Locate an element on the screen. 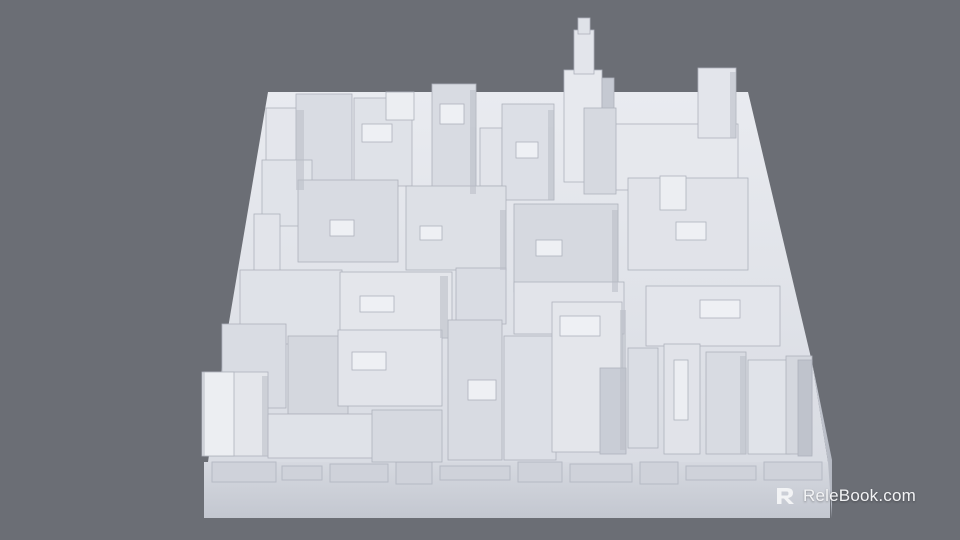  watermark: ReleBook.com is located at coordinates (845, 496).